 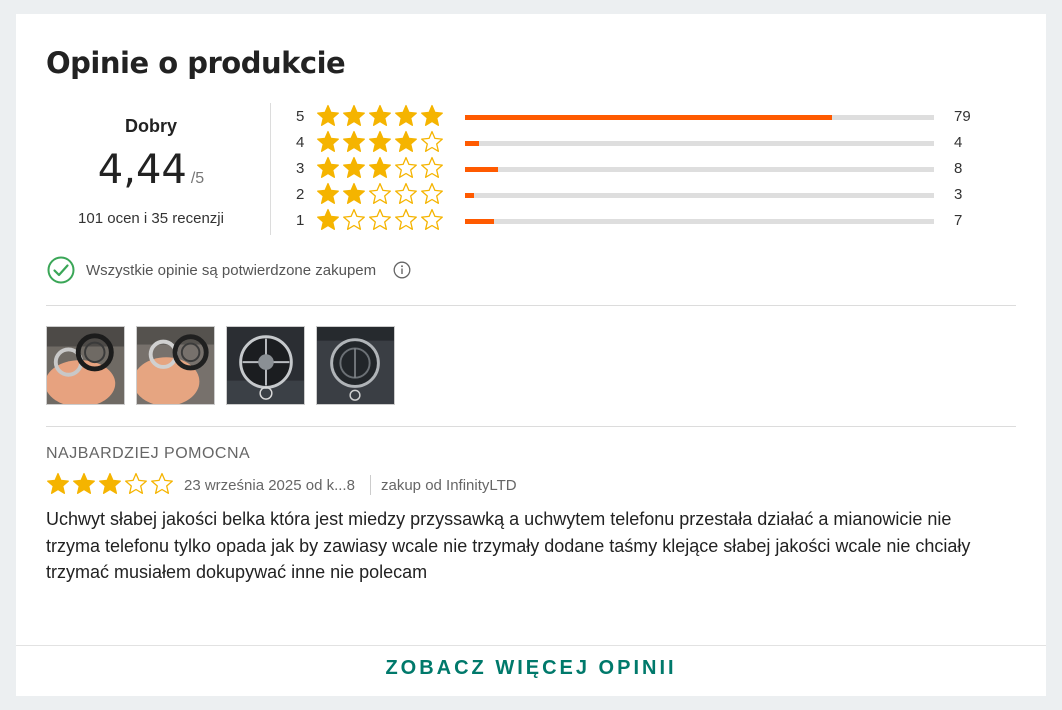 I want to click on rating-summary: Dobry 4,44/5 101 ocen i 35 recenzji, so click(x=151, y=169).